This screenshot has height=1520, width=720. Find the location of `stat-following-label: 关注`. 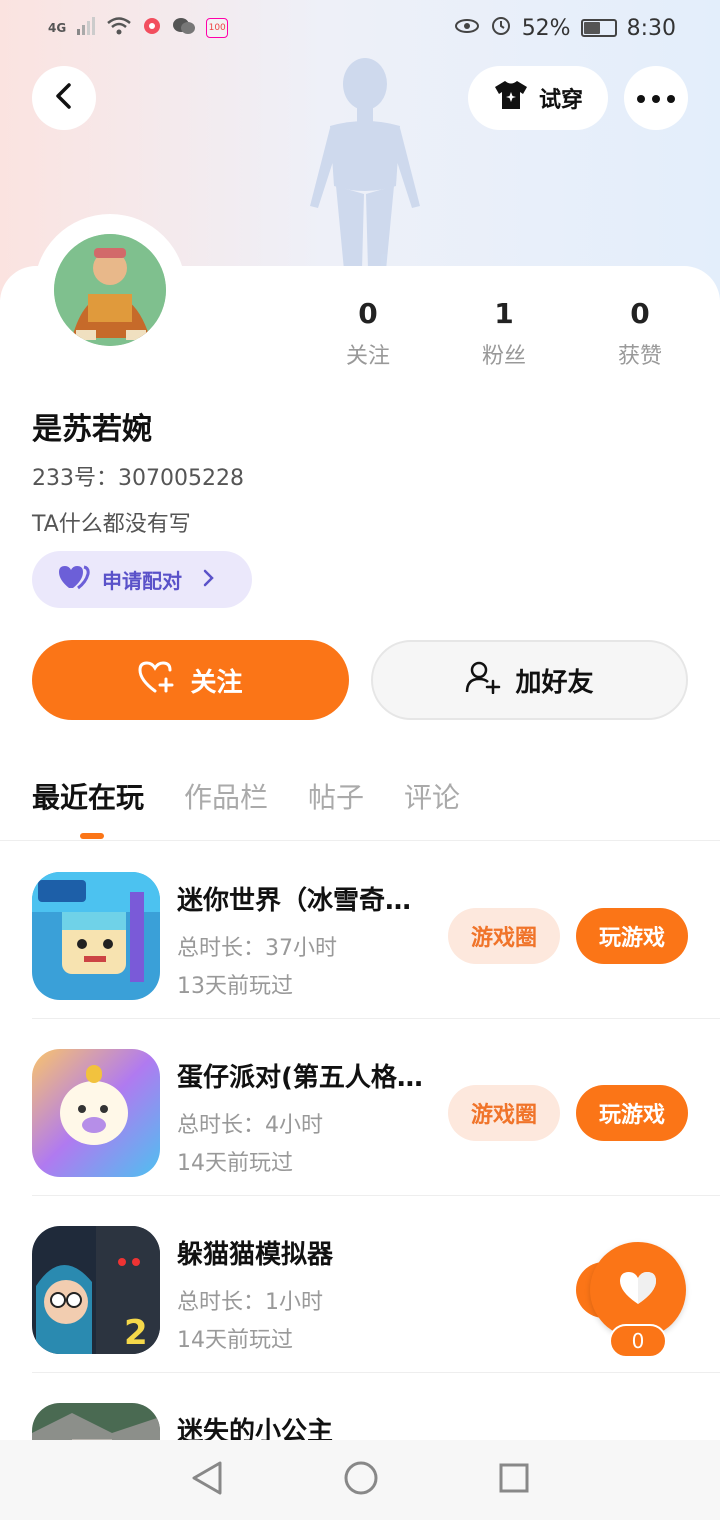

stat-following-label: 关注 is located at coordinates (367, 356).